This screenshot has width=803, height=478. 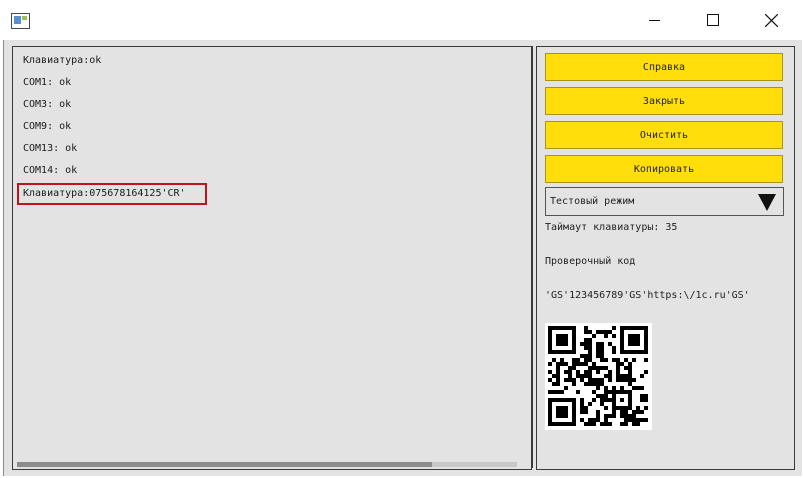 What do you see at coordinates (401, 20) in the screenshot?
I see `title-bar` at bounding box center [401, 20].